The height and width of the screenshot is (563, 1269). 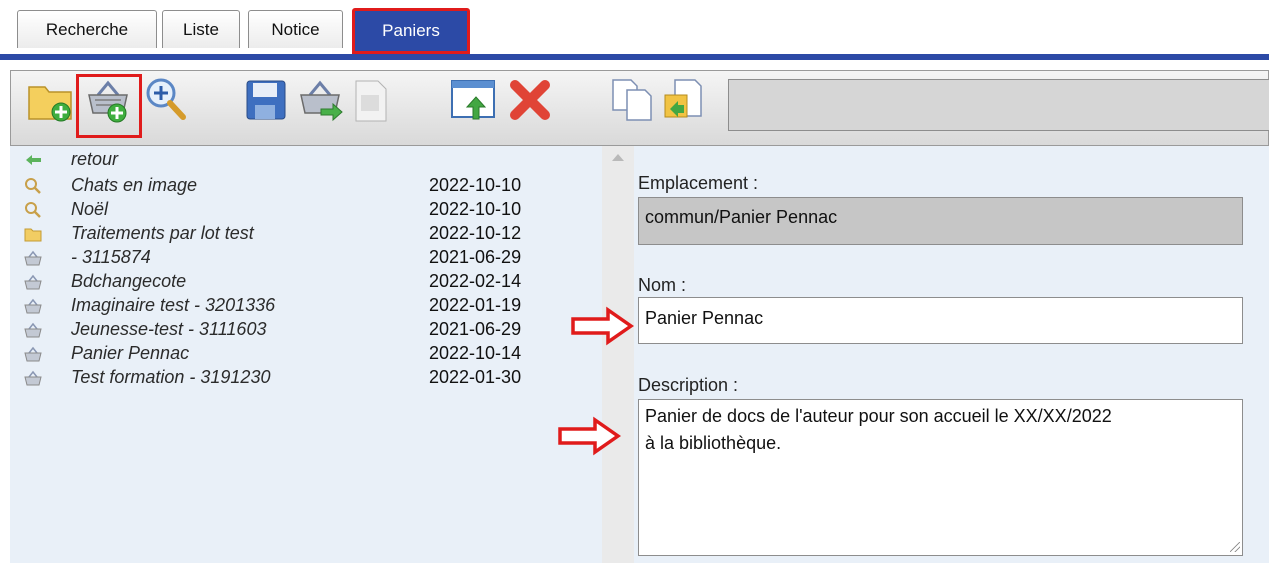 What do you see at coordinates (618, 157) in the screenshot?
I see `scroll-up-arrow-icon` at bounding box center [618, 157].